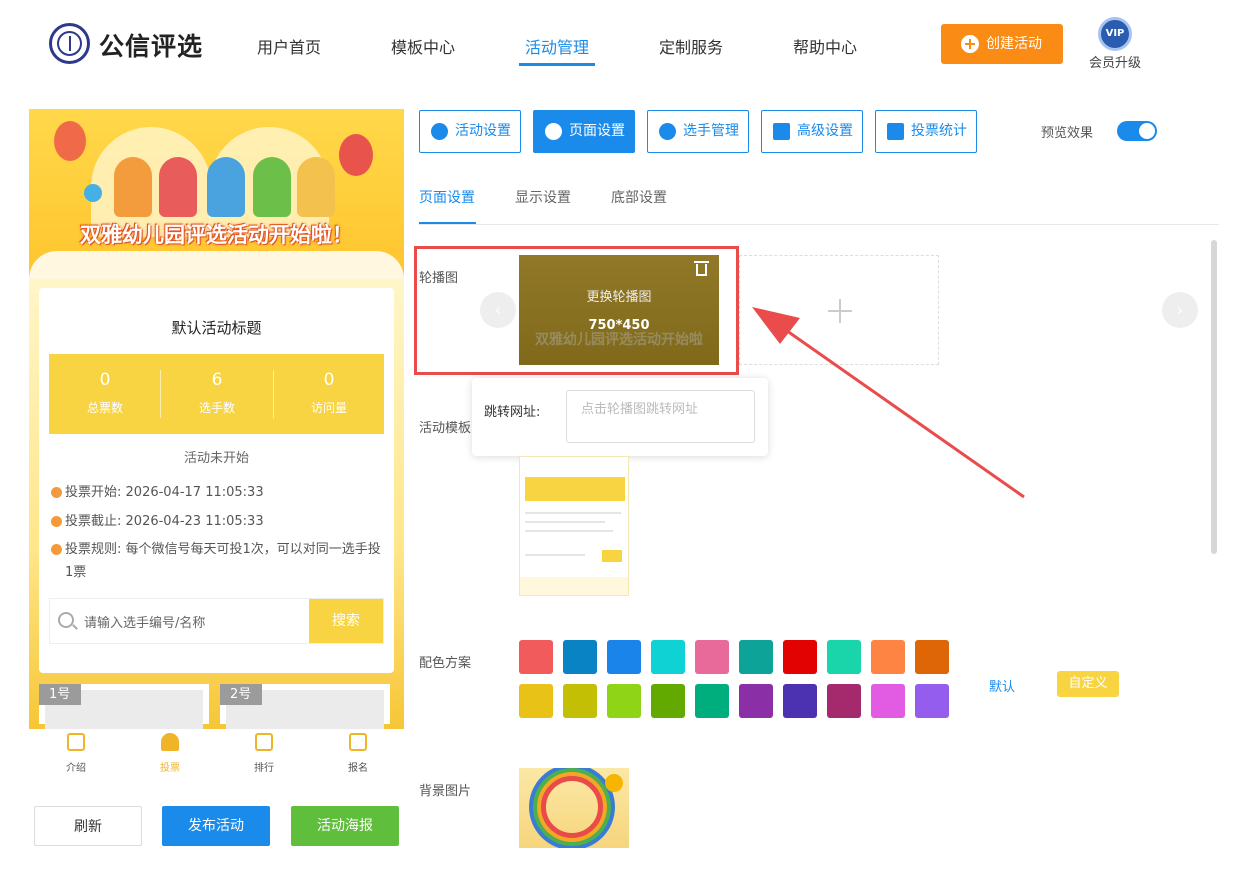 This screenshot has height=869, width=1245. Describe the element at coordinates (614, 783) in the screenshot. I see `sun-illustration` at that location.